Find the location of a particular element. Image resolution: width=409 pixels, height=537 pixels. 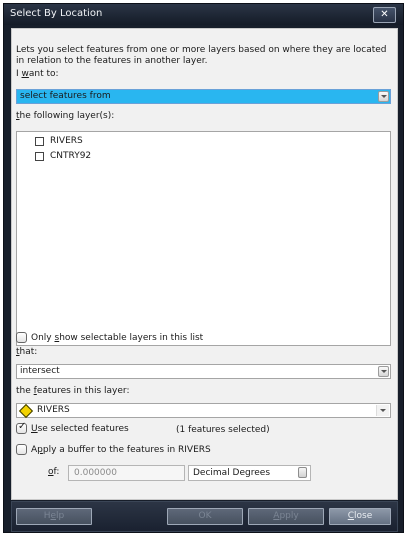

help-button: Help is located at coordinates (54, 516).